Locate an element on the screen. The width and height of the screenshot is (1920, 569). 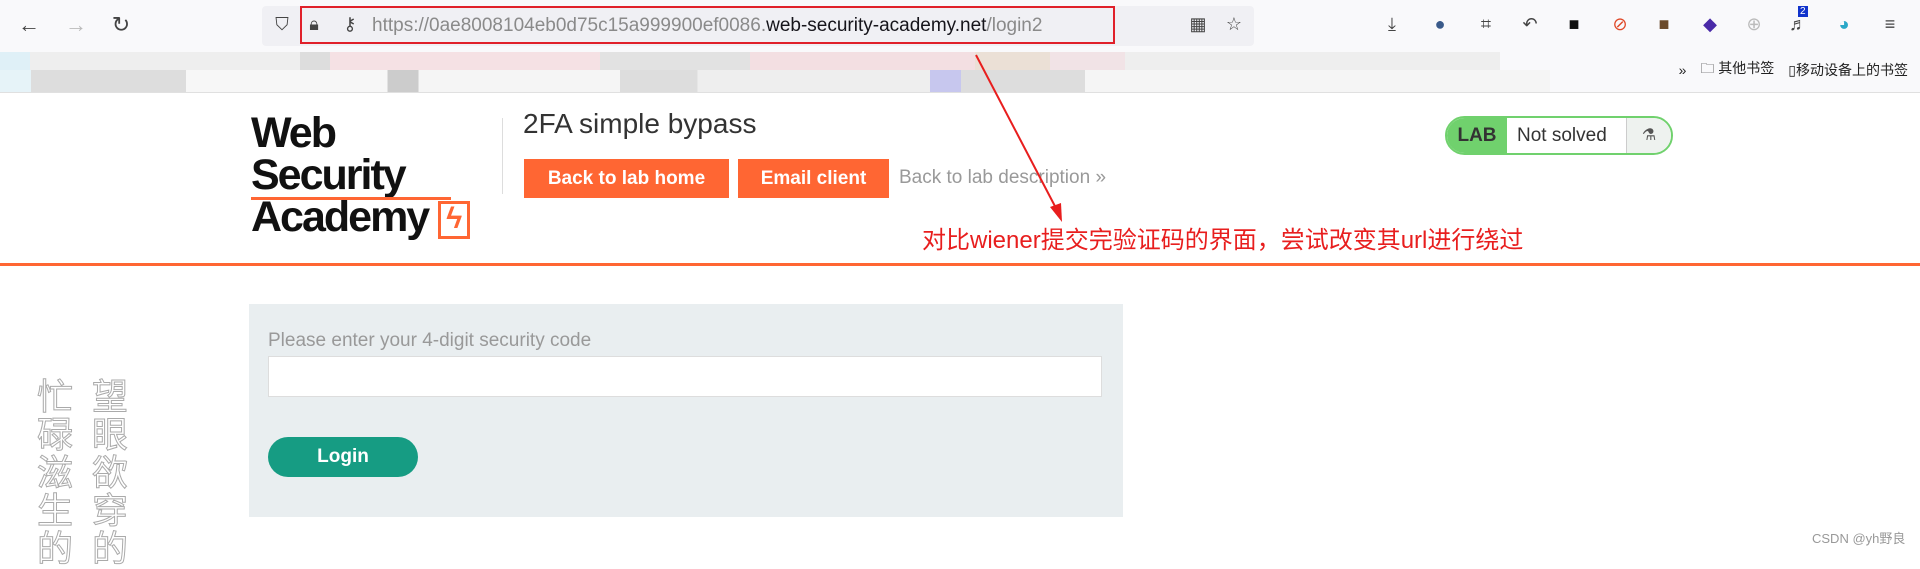
login-button: Login is located at coordinates (343, 457).